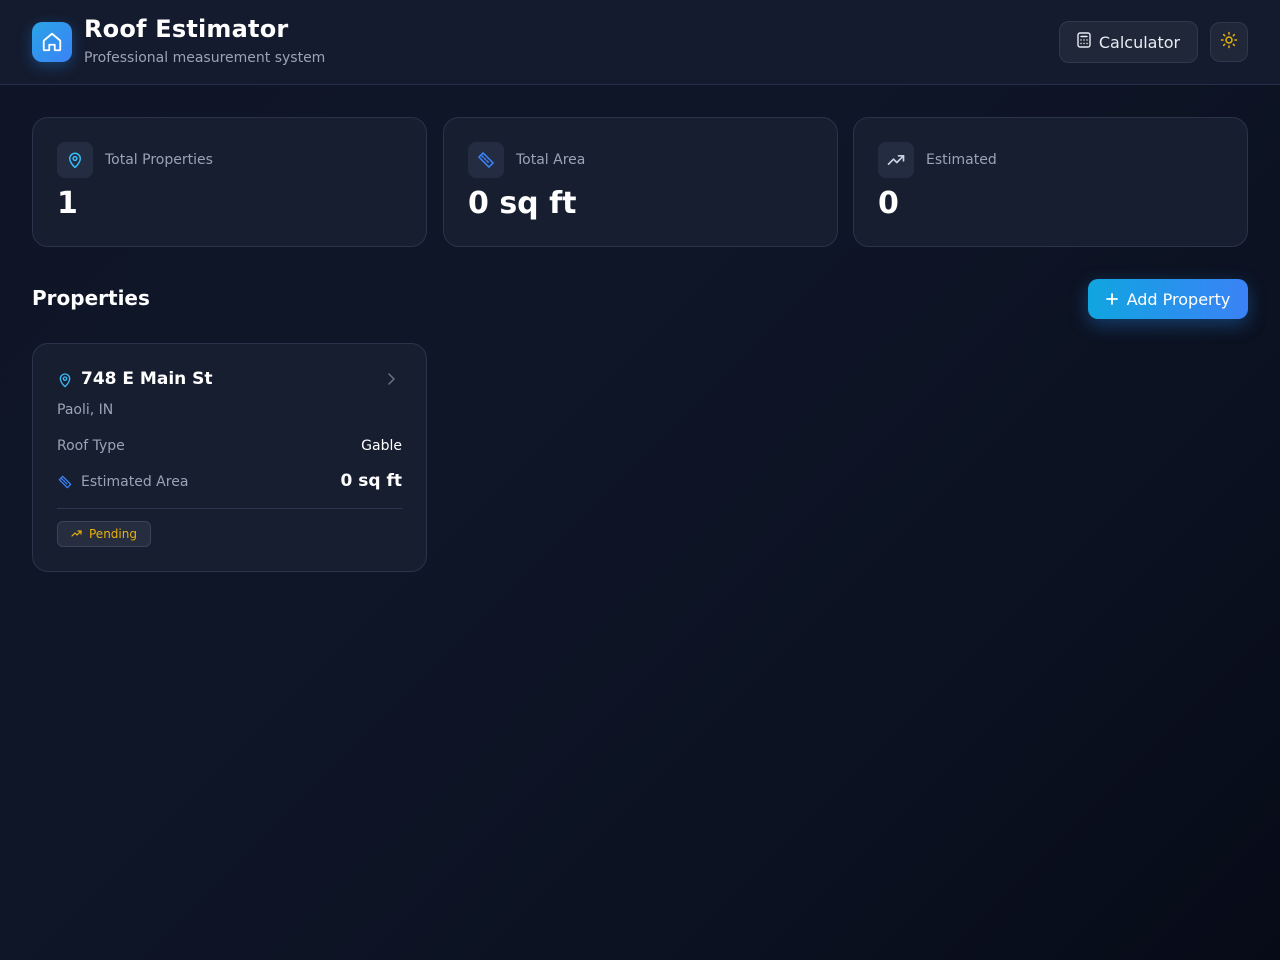  I want to click on add-property-button: Add Property, so click(1168, 299).